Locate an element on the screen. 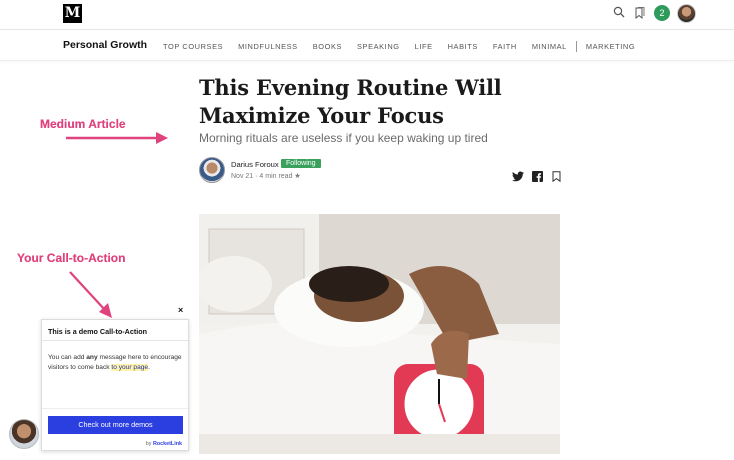  nav-item-life: LIFE is located at coordinates (424, 46).